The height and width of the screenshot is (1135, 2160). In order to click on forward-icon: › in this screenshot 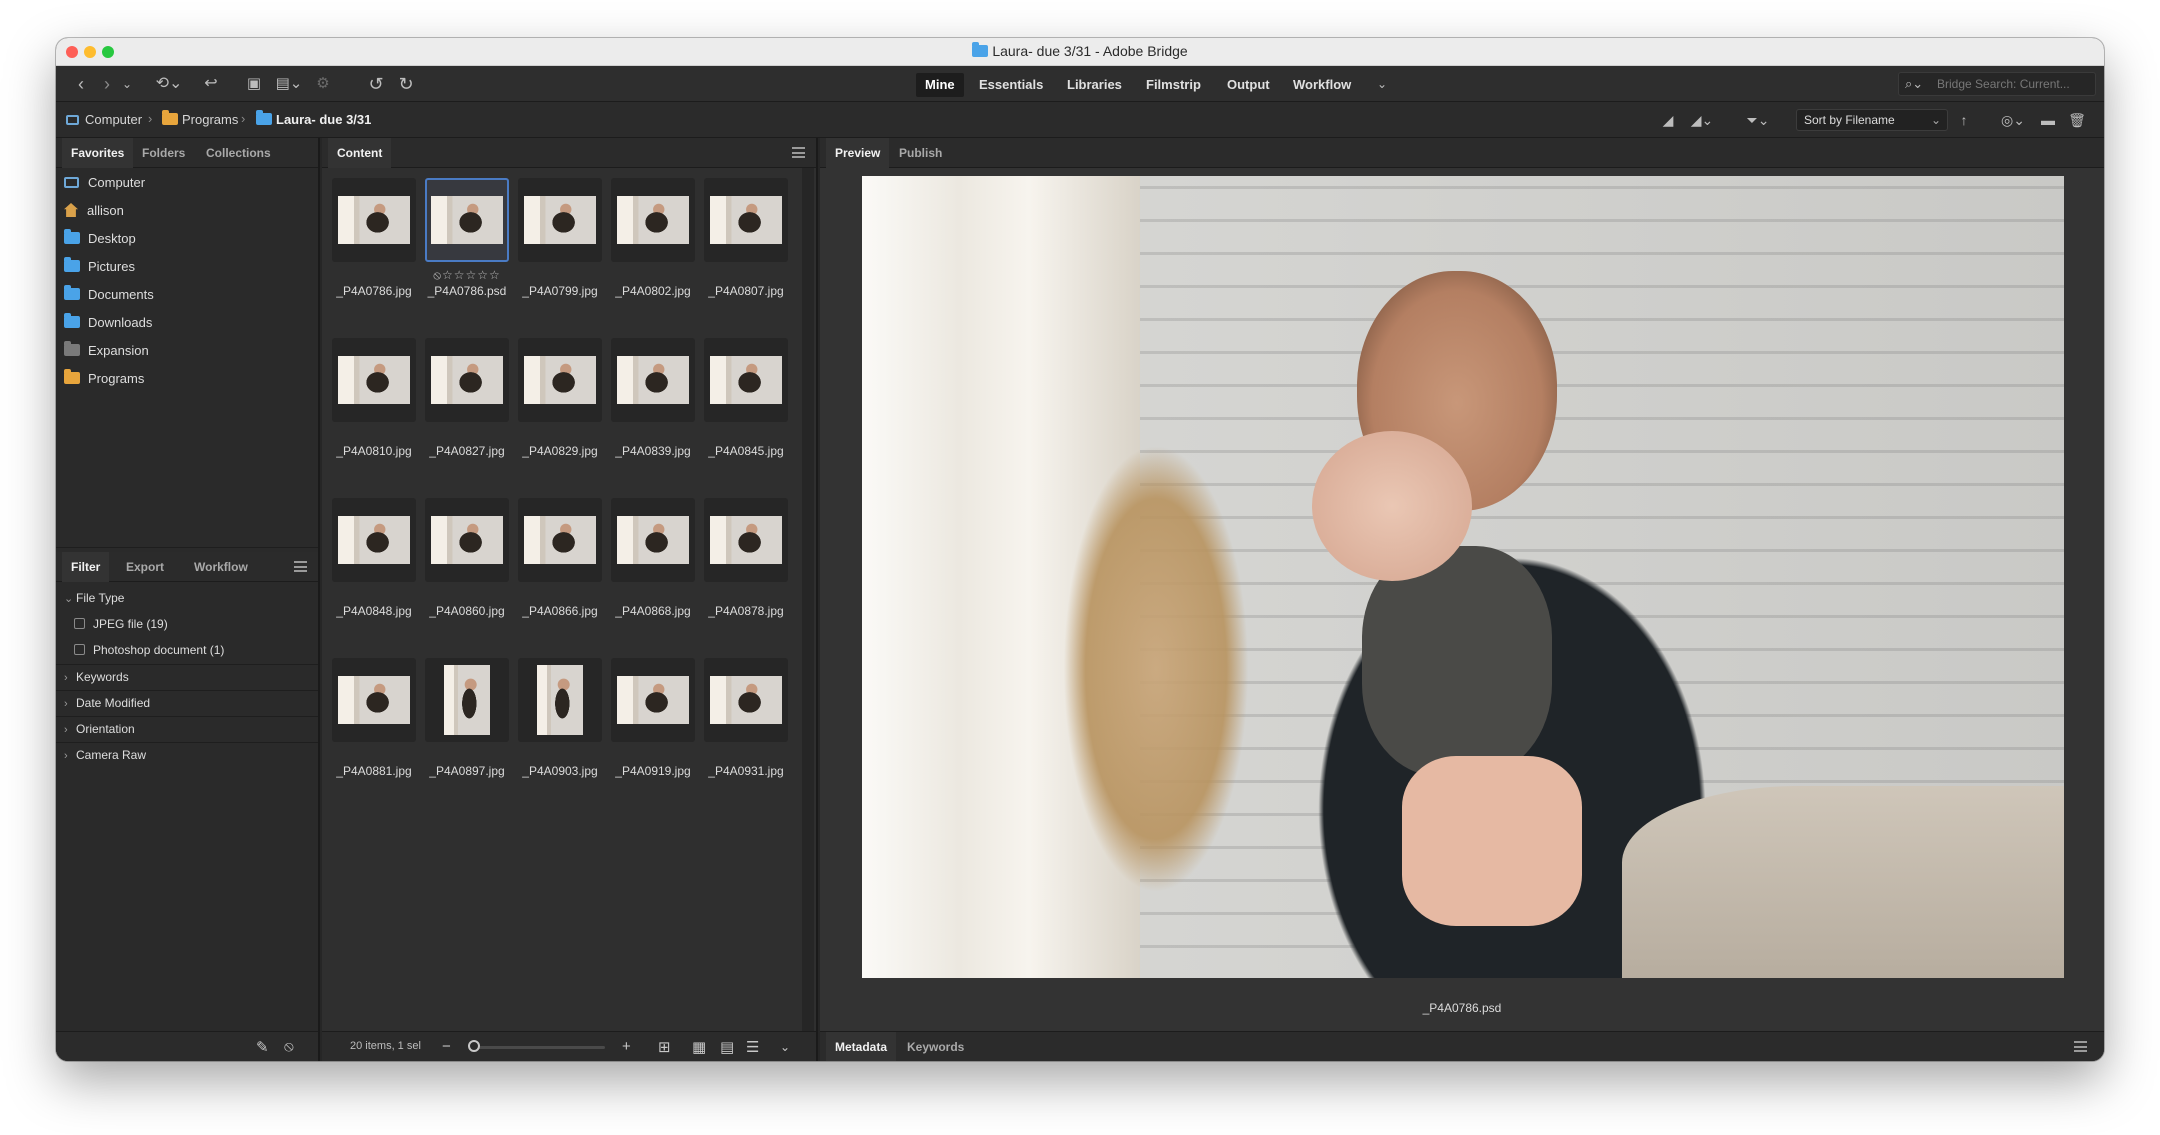, I will do `click(107, 84)`.